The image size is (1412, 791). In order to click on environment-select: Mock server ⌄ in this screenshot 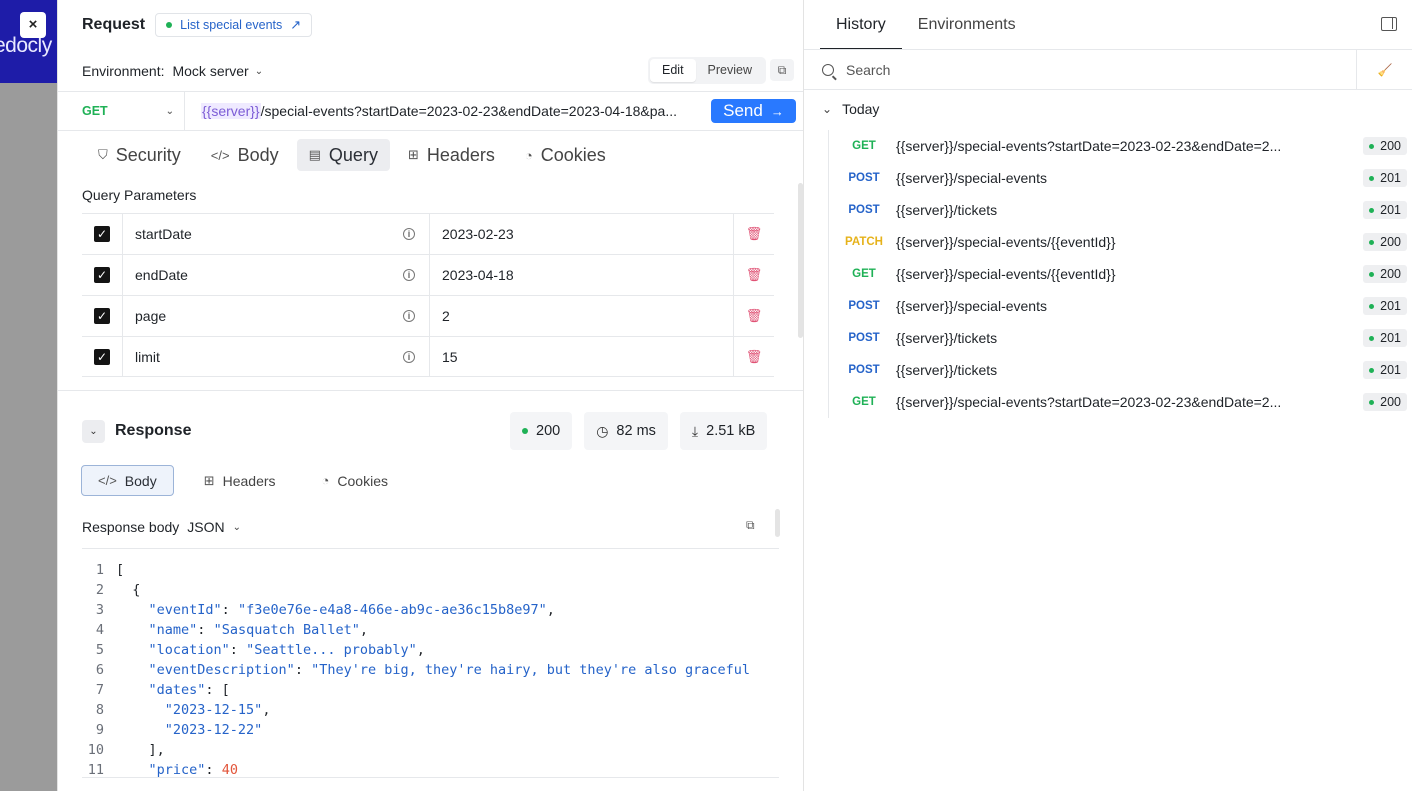, I will do `click(217, 71)`.